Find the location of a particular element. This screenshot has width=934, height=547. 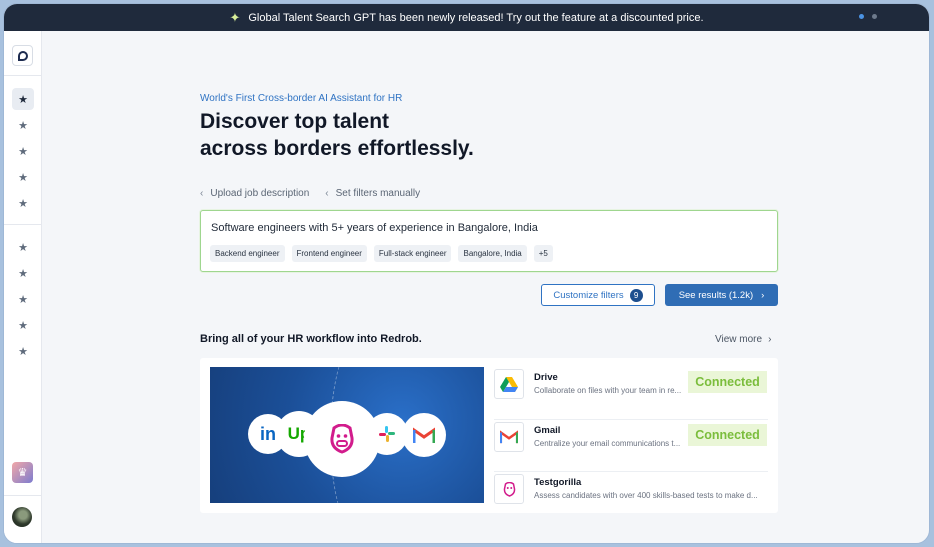

sidebar: ★ ★ ★ ★ ★ ★ ★ ★ ★ ★ ♛ is located at coordinates (23, 287).